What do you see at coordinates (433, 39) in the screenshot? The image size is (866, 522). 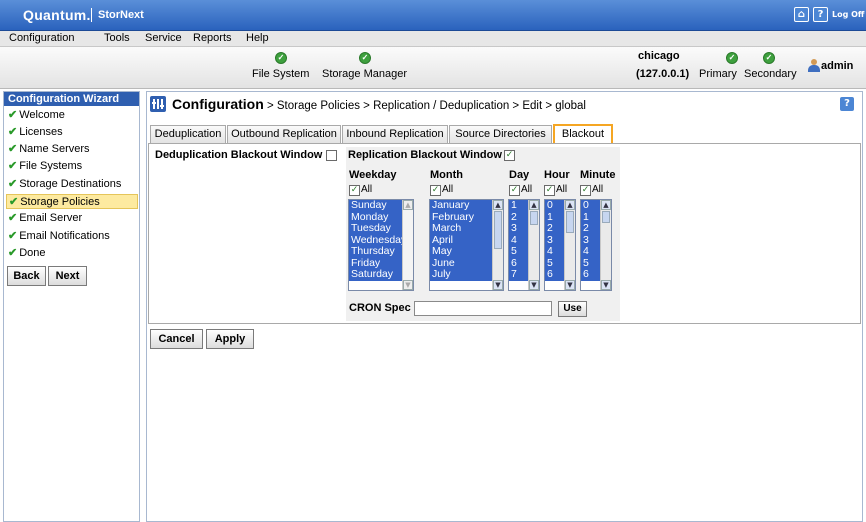 I see `menu-bar: Configuration Tools Service Reports Help` at bounding box center [433, 39].